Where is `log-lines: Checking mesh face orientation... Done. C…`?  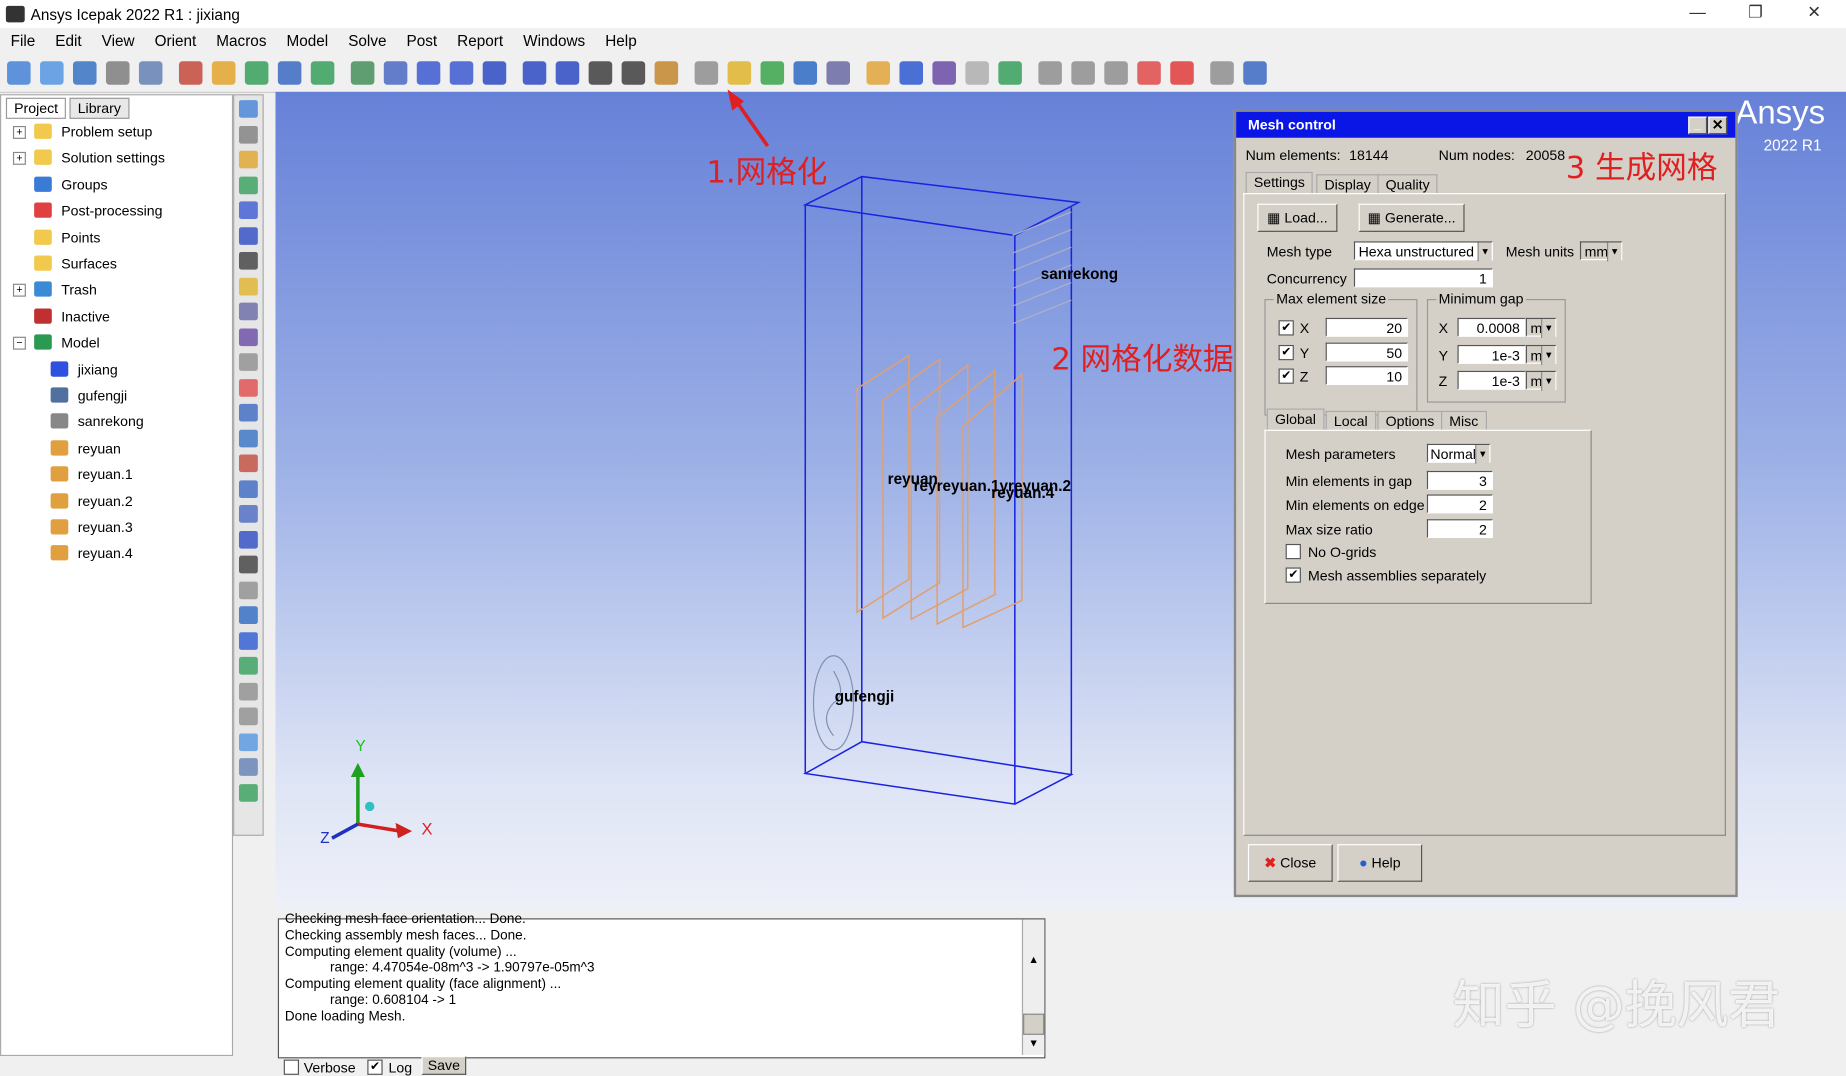 log-lines: Checking mesh face orientation... Done. C… is located at coordinates (439, 969).